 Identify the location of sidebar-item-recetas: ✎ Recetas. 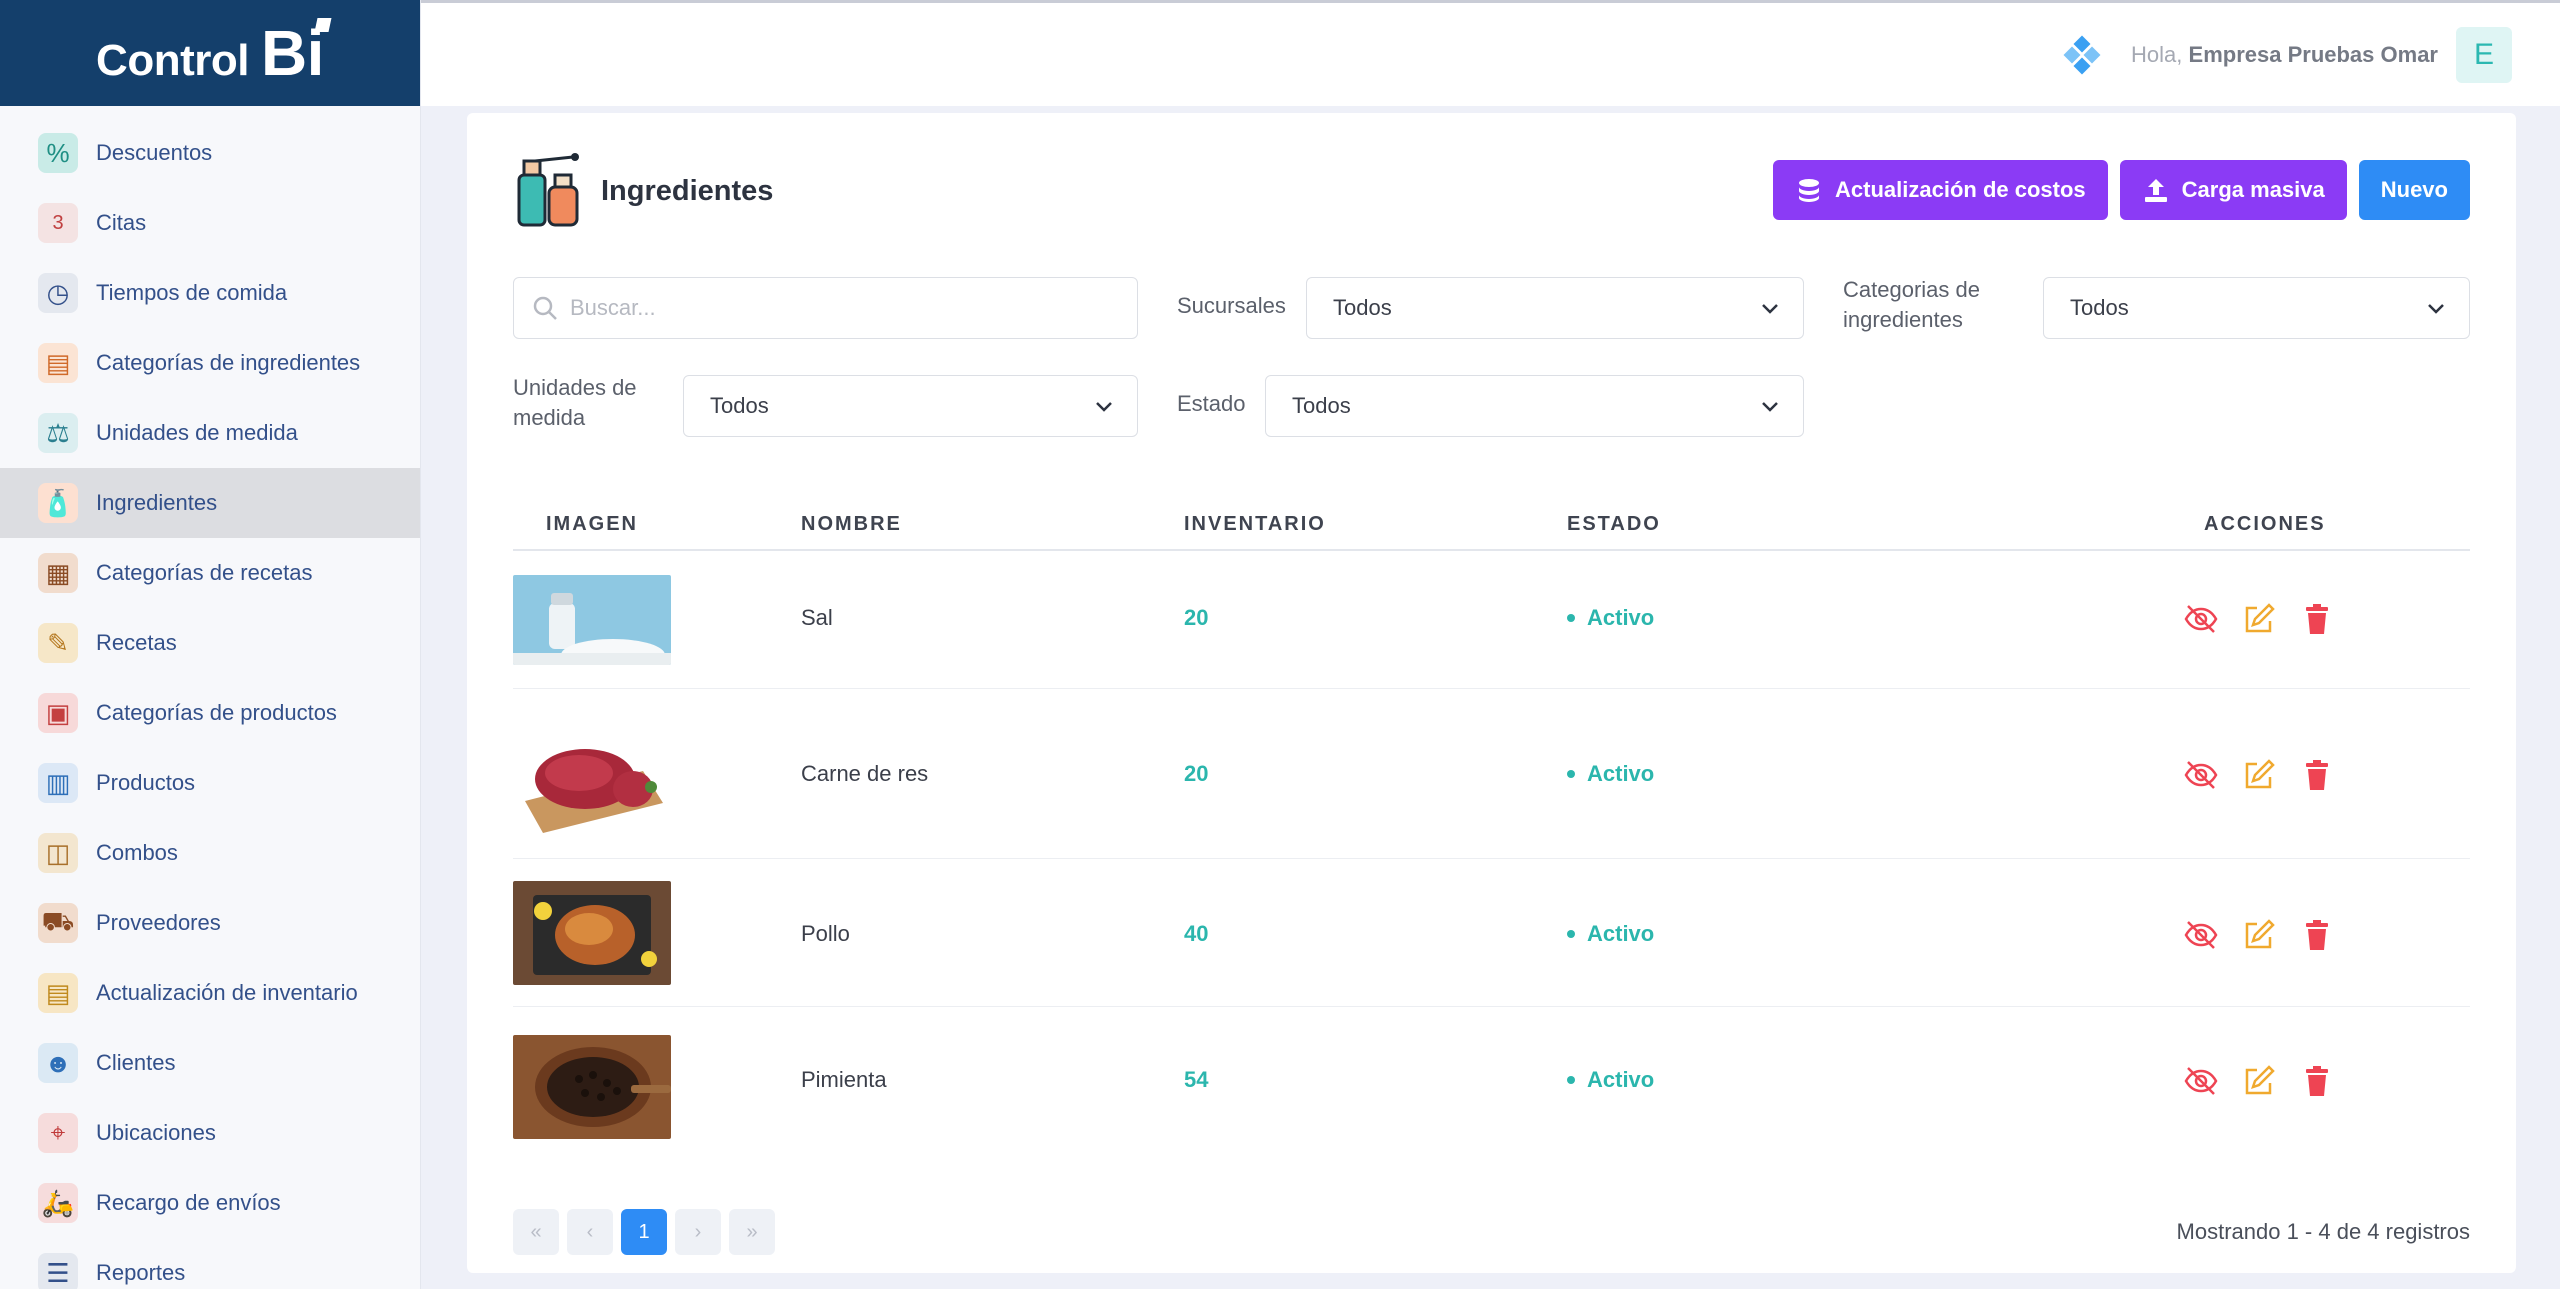
(210, 643).